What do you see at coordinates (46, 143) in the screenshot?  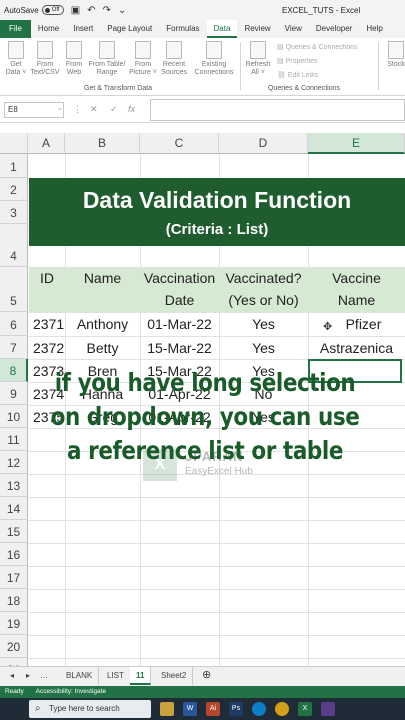 I see `column-header-a: A` at bounding box center [46, 143].